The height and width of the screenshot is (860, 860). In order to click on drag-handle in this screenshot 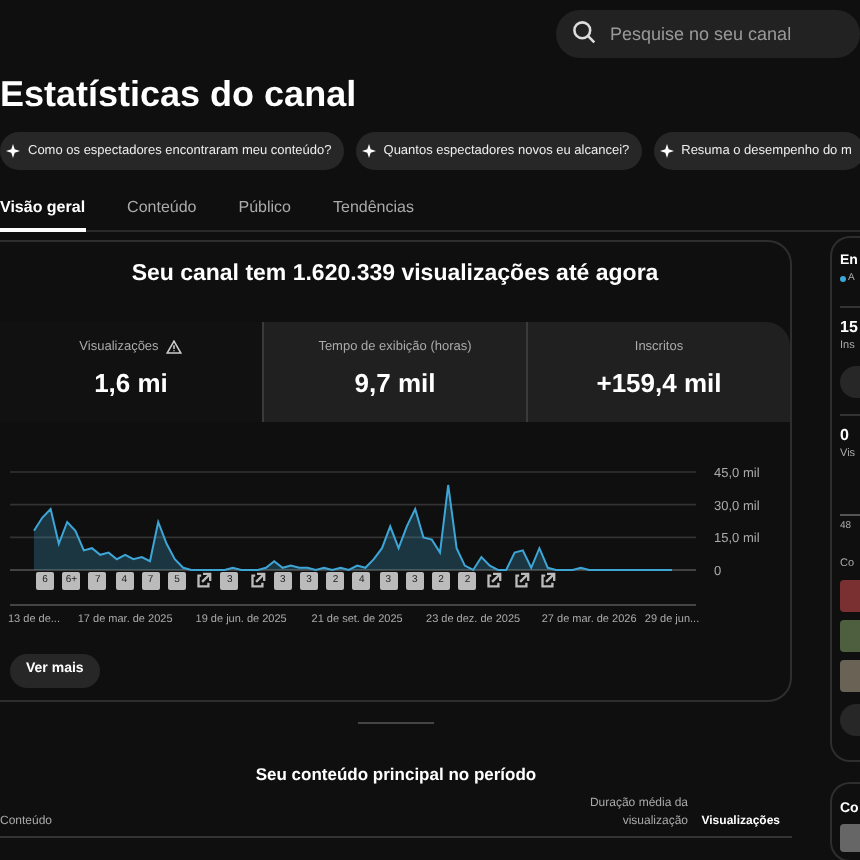, I will do `click(396, 723)`.